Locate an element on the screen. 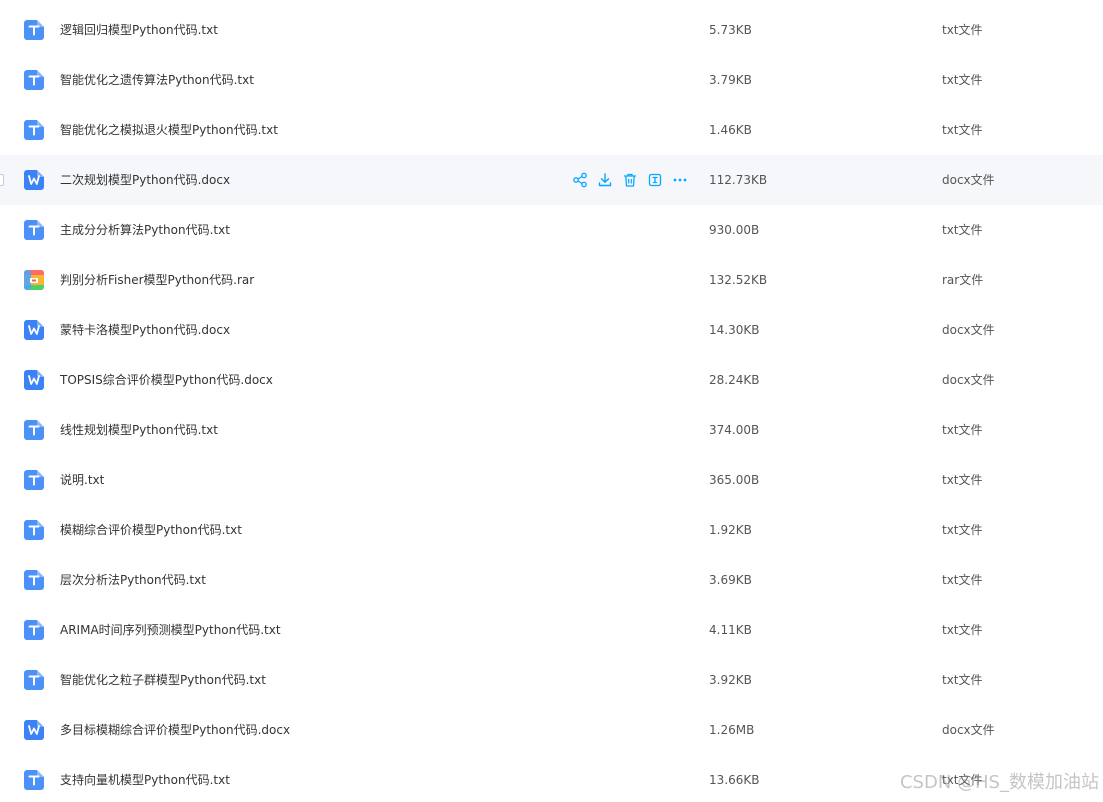 The height and width of the screenshot is (802, 1103). file-name: 智能优化之模拟退火模型Python代码.txt is located at coordinates (169, 130).